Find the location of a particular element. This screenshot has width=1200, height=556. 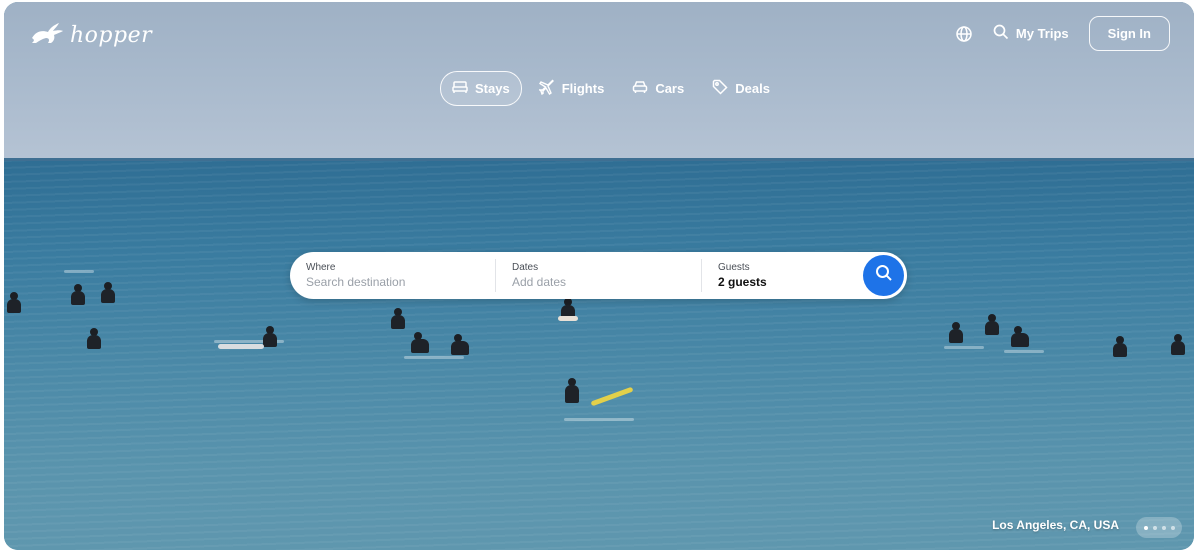

brand-name: hopper is located at coordinates (111, 35).